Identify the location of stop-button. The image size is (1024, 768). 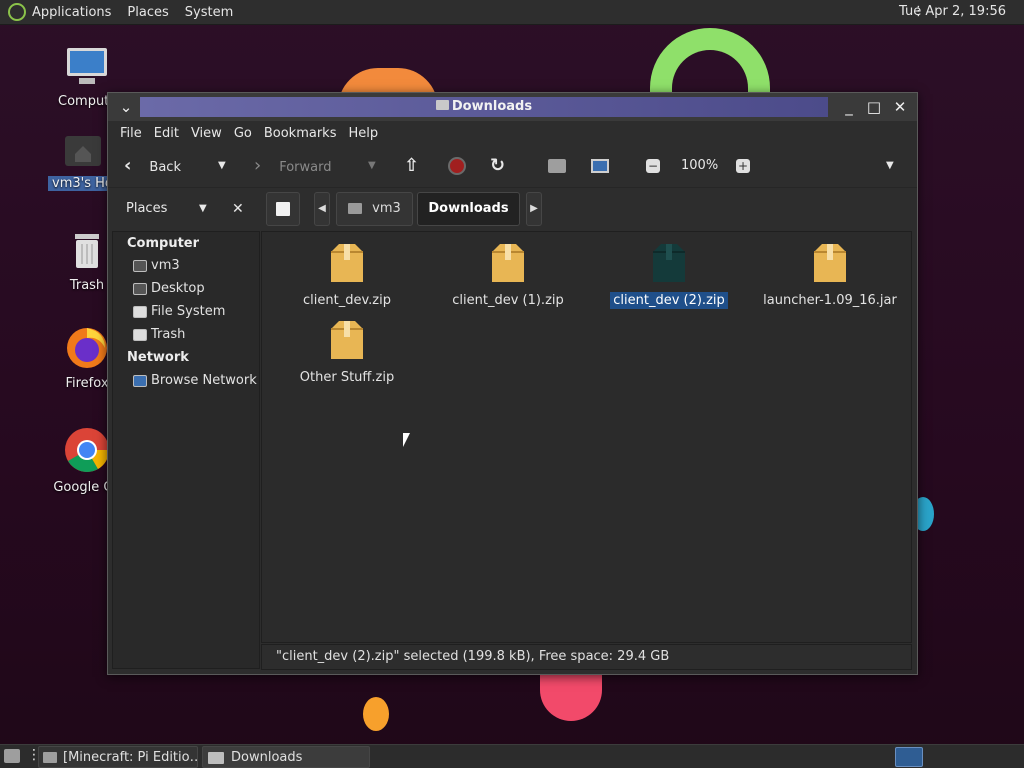
(457, 166).